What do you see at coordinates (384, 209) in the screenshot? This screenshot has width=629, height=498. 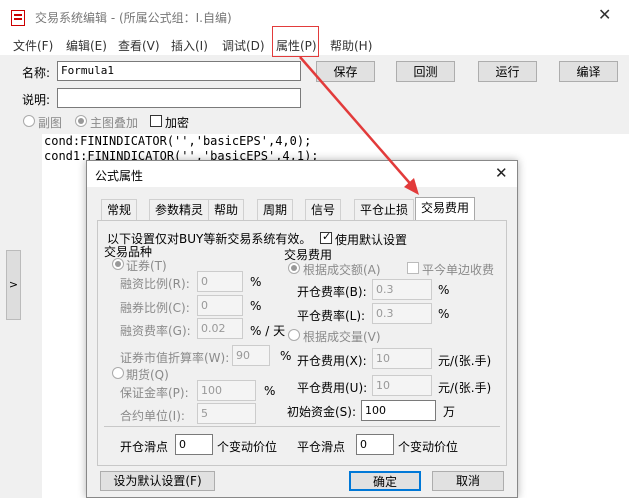 I see `tab-stop-loss: 平仓止损` at bounding box center [384, 209].